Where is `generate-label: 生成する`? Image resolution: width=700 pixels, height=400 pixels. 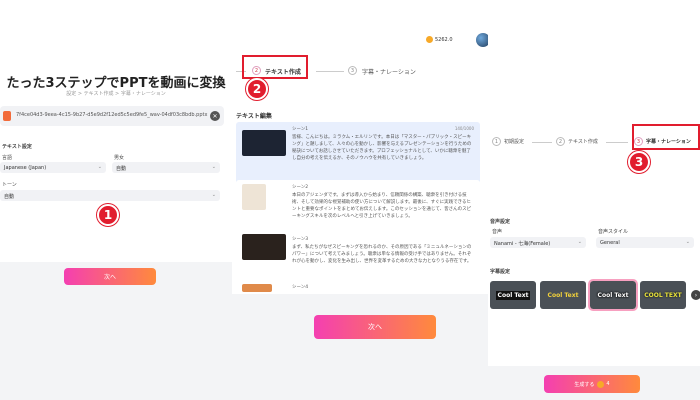 generate-label: 生成する is located at coordinates (584, 384).